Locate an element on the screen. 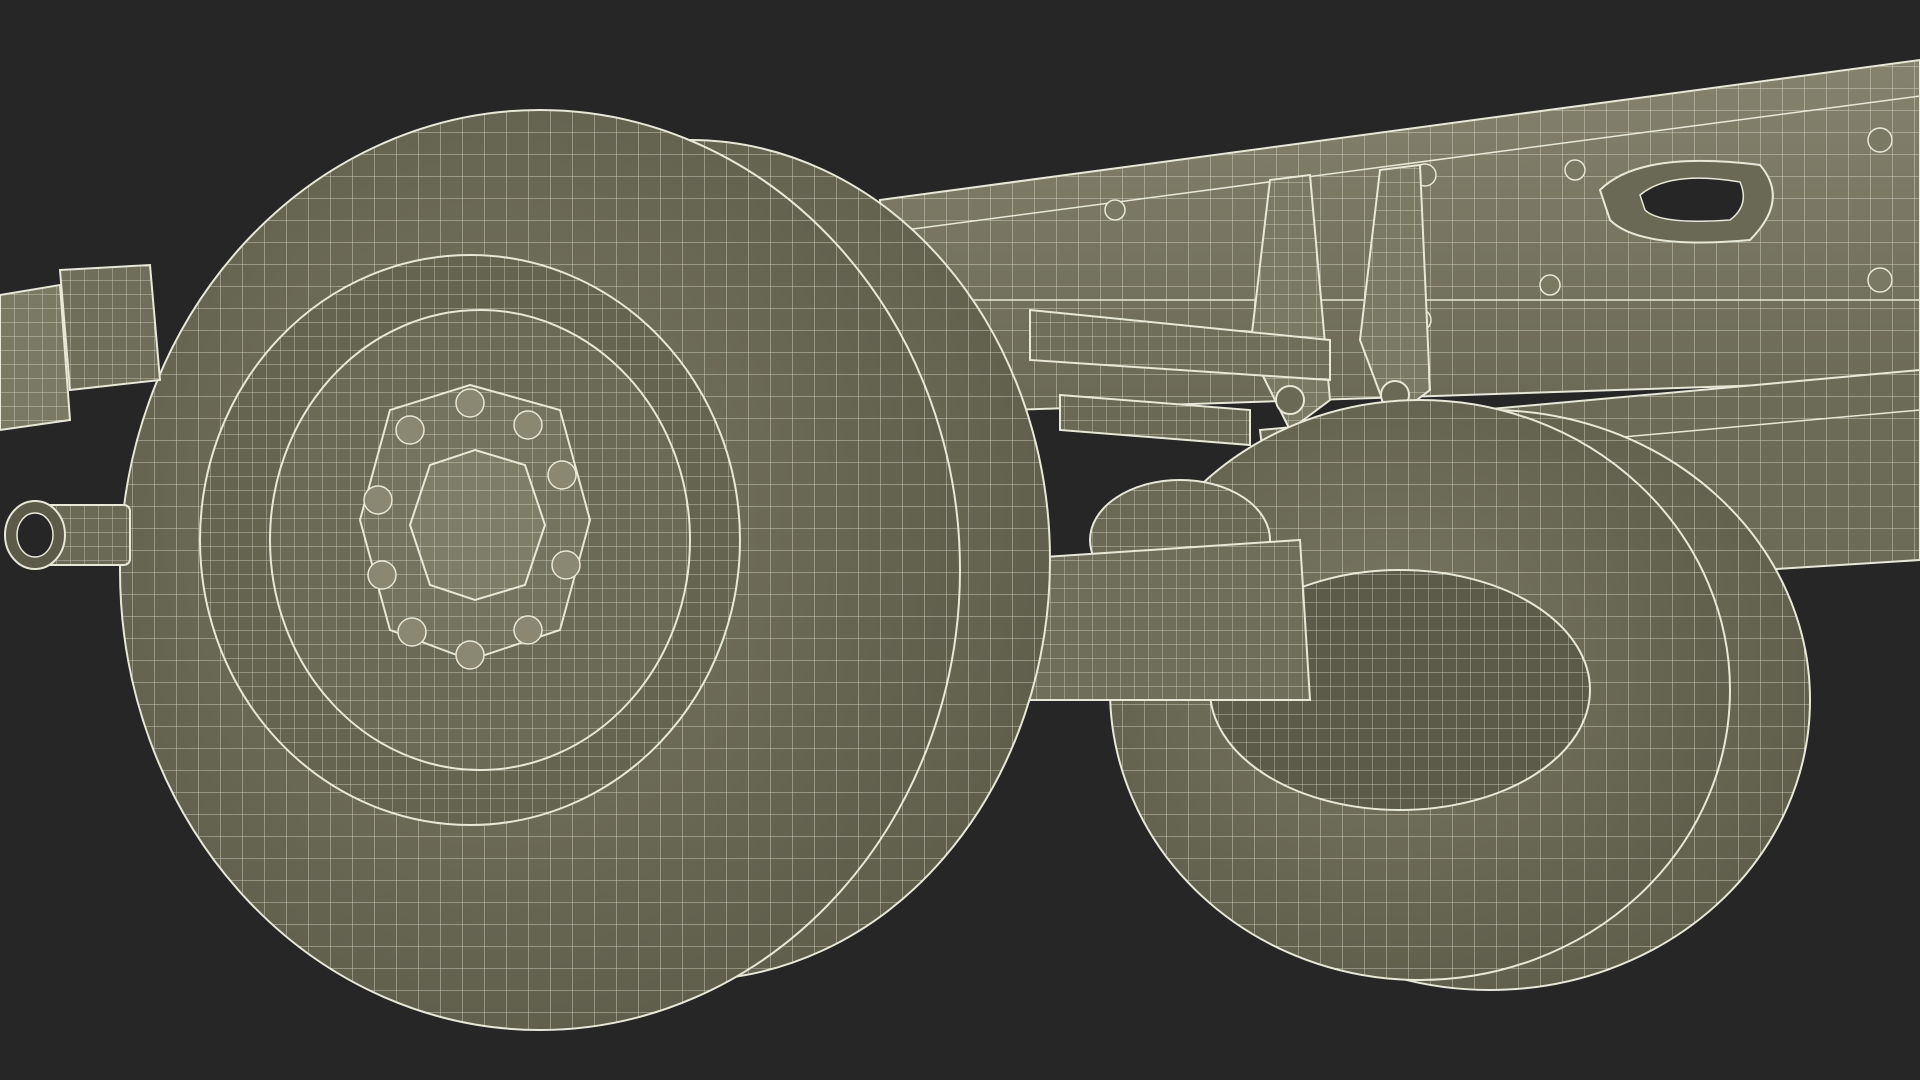  rear-tow-bracket is located at coordinates (81, 347).